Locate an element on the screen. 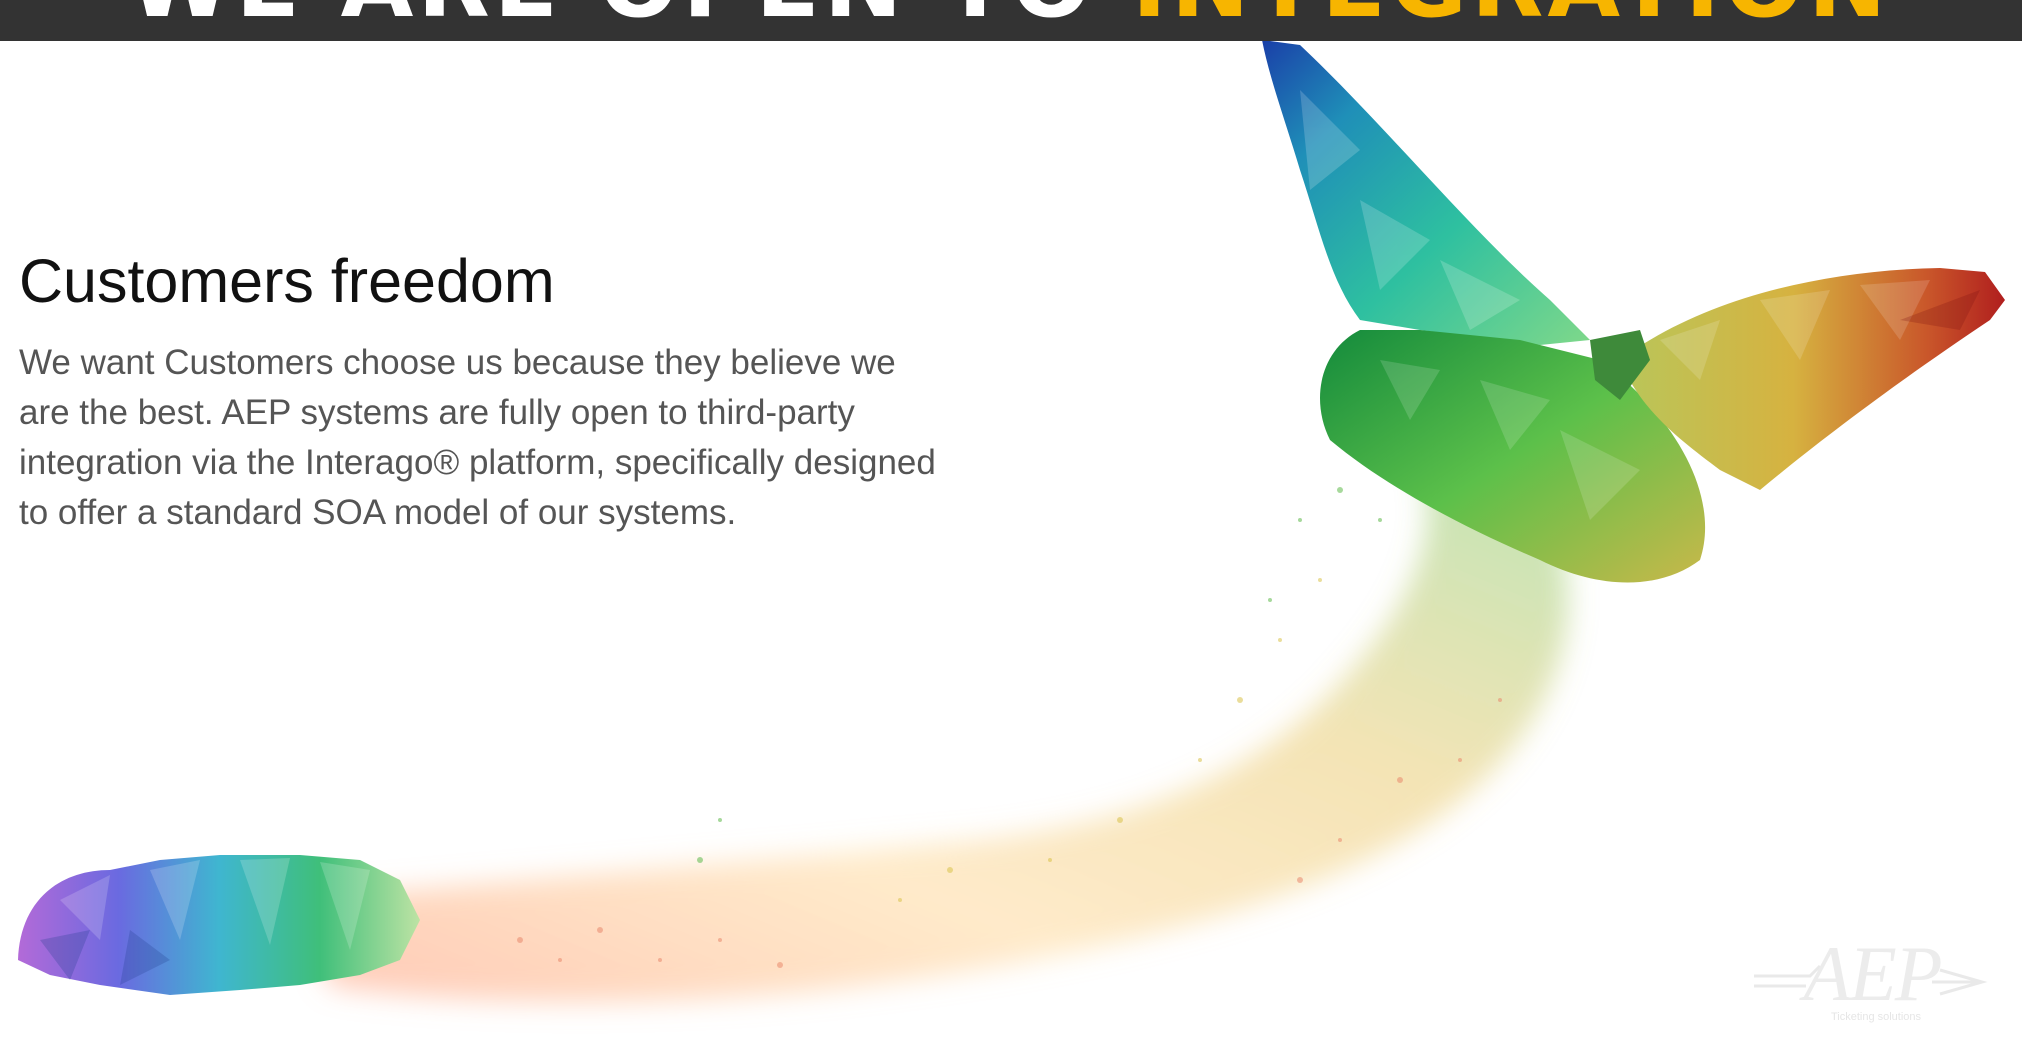  banner-heading-accent: INTEGRATION is located at coordinates (1511, 19).